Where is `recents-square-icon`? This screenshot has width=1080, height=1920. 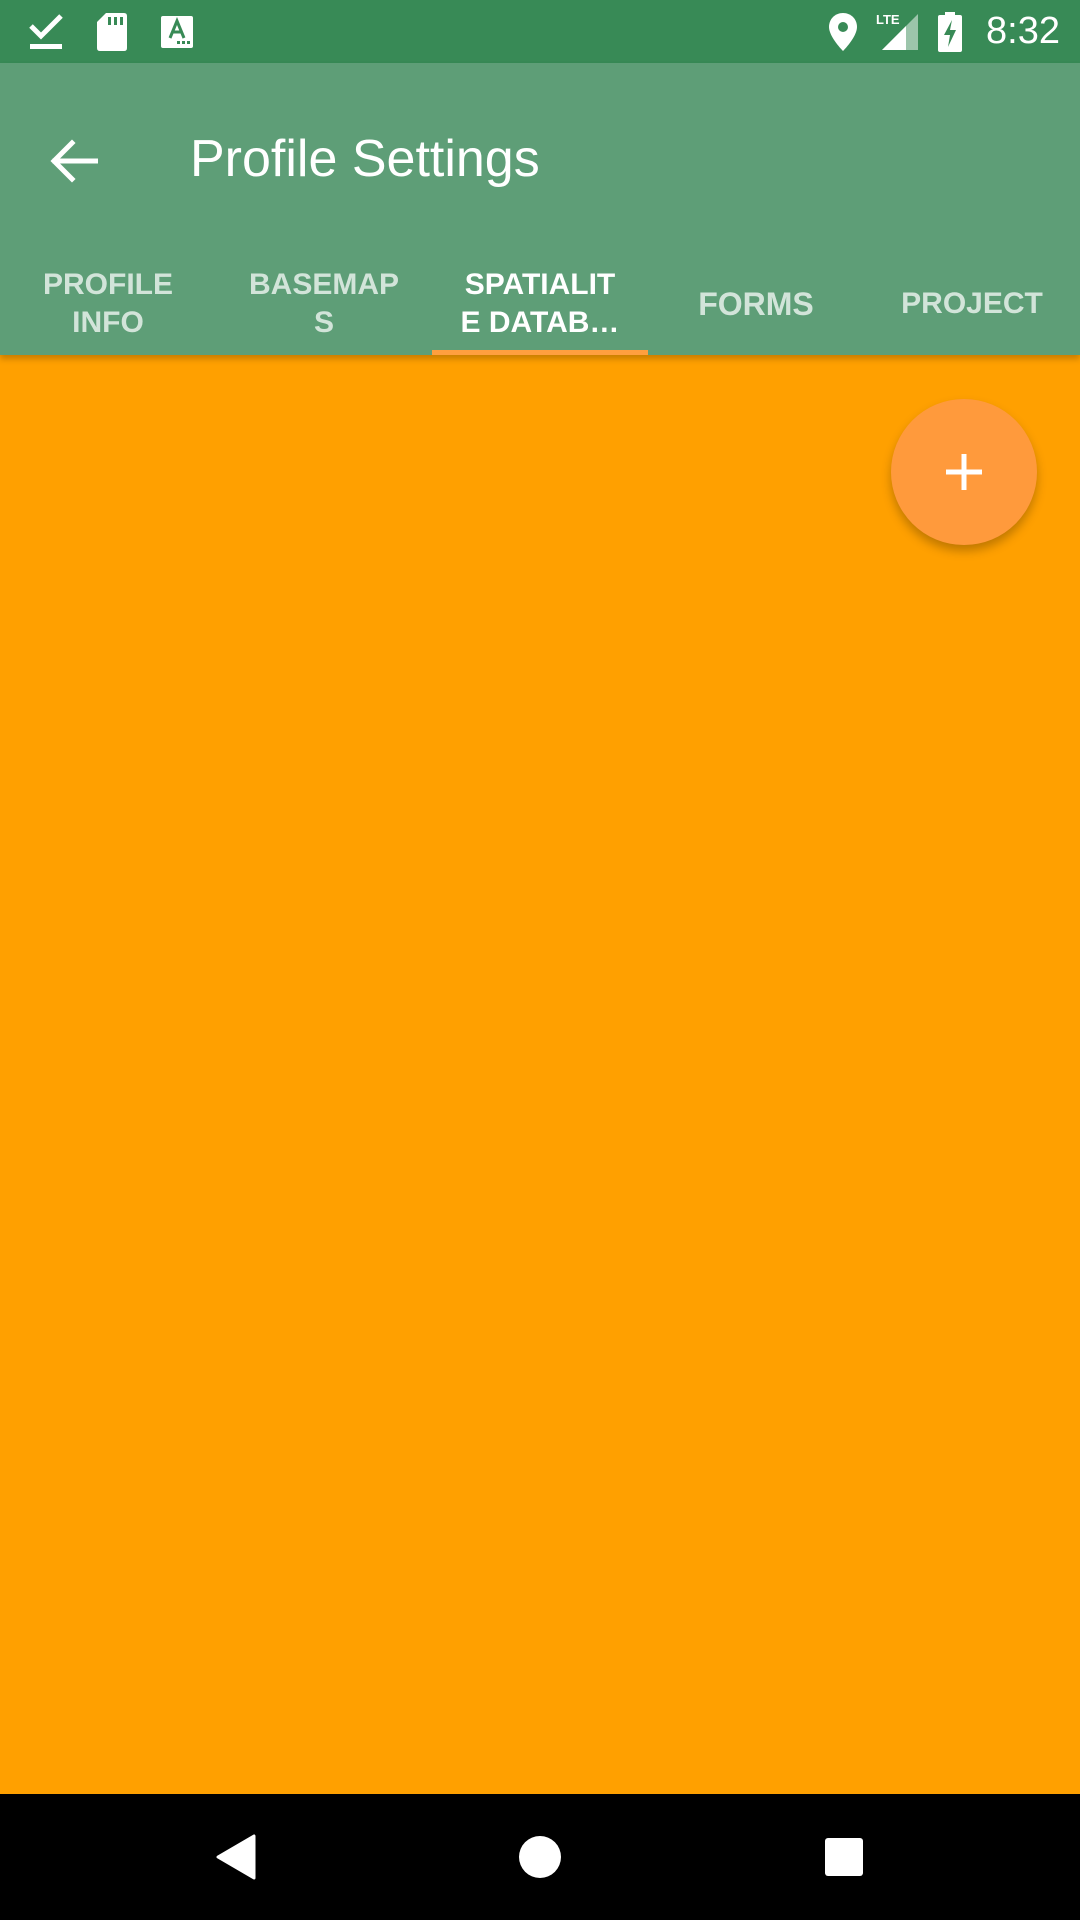 recents-square-icon is located at coordinates (844, 1857).